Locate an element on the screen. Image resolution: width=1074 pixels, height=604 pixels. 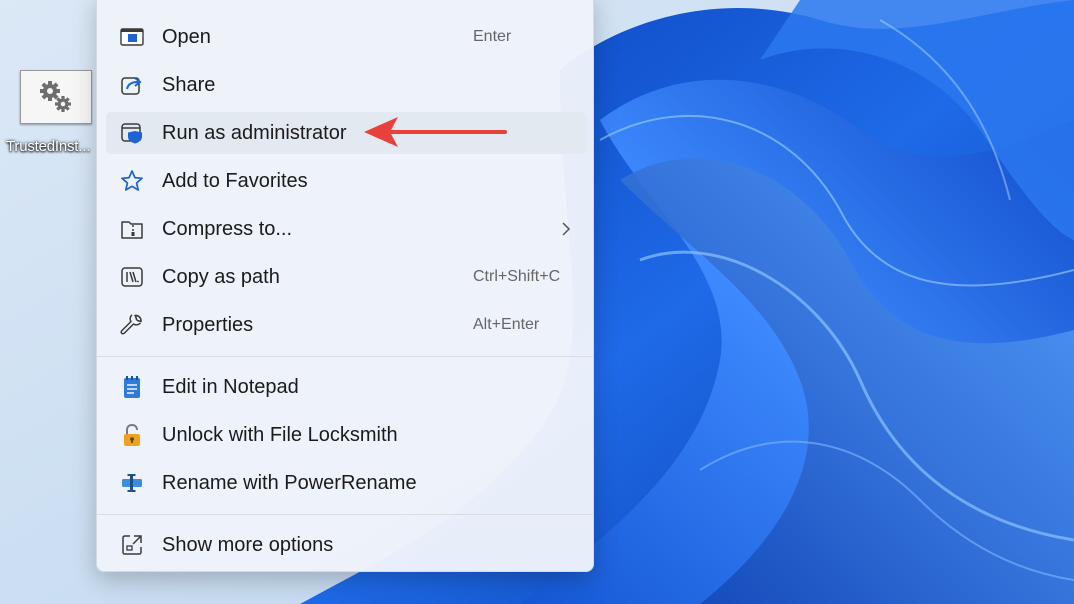
menu-item-run-as-administrator: Run as administrator is located at coordinates (346, 133).